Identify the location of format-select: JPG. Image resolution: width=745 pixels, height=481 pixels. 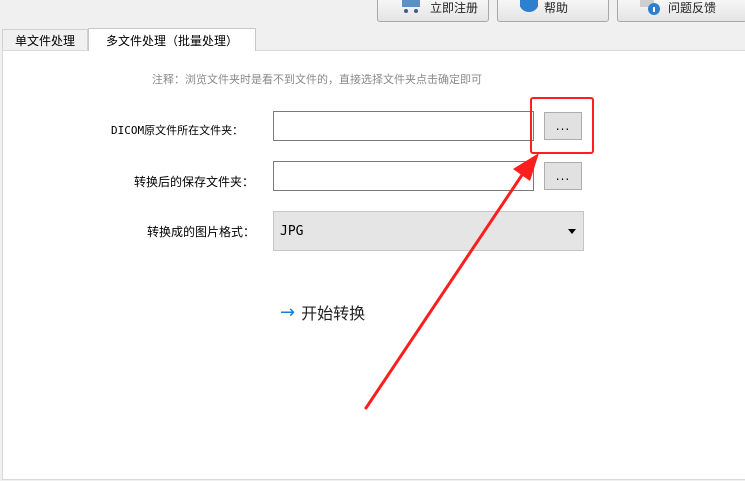
(428, 231).